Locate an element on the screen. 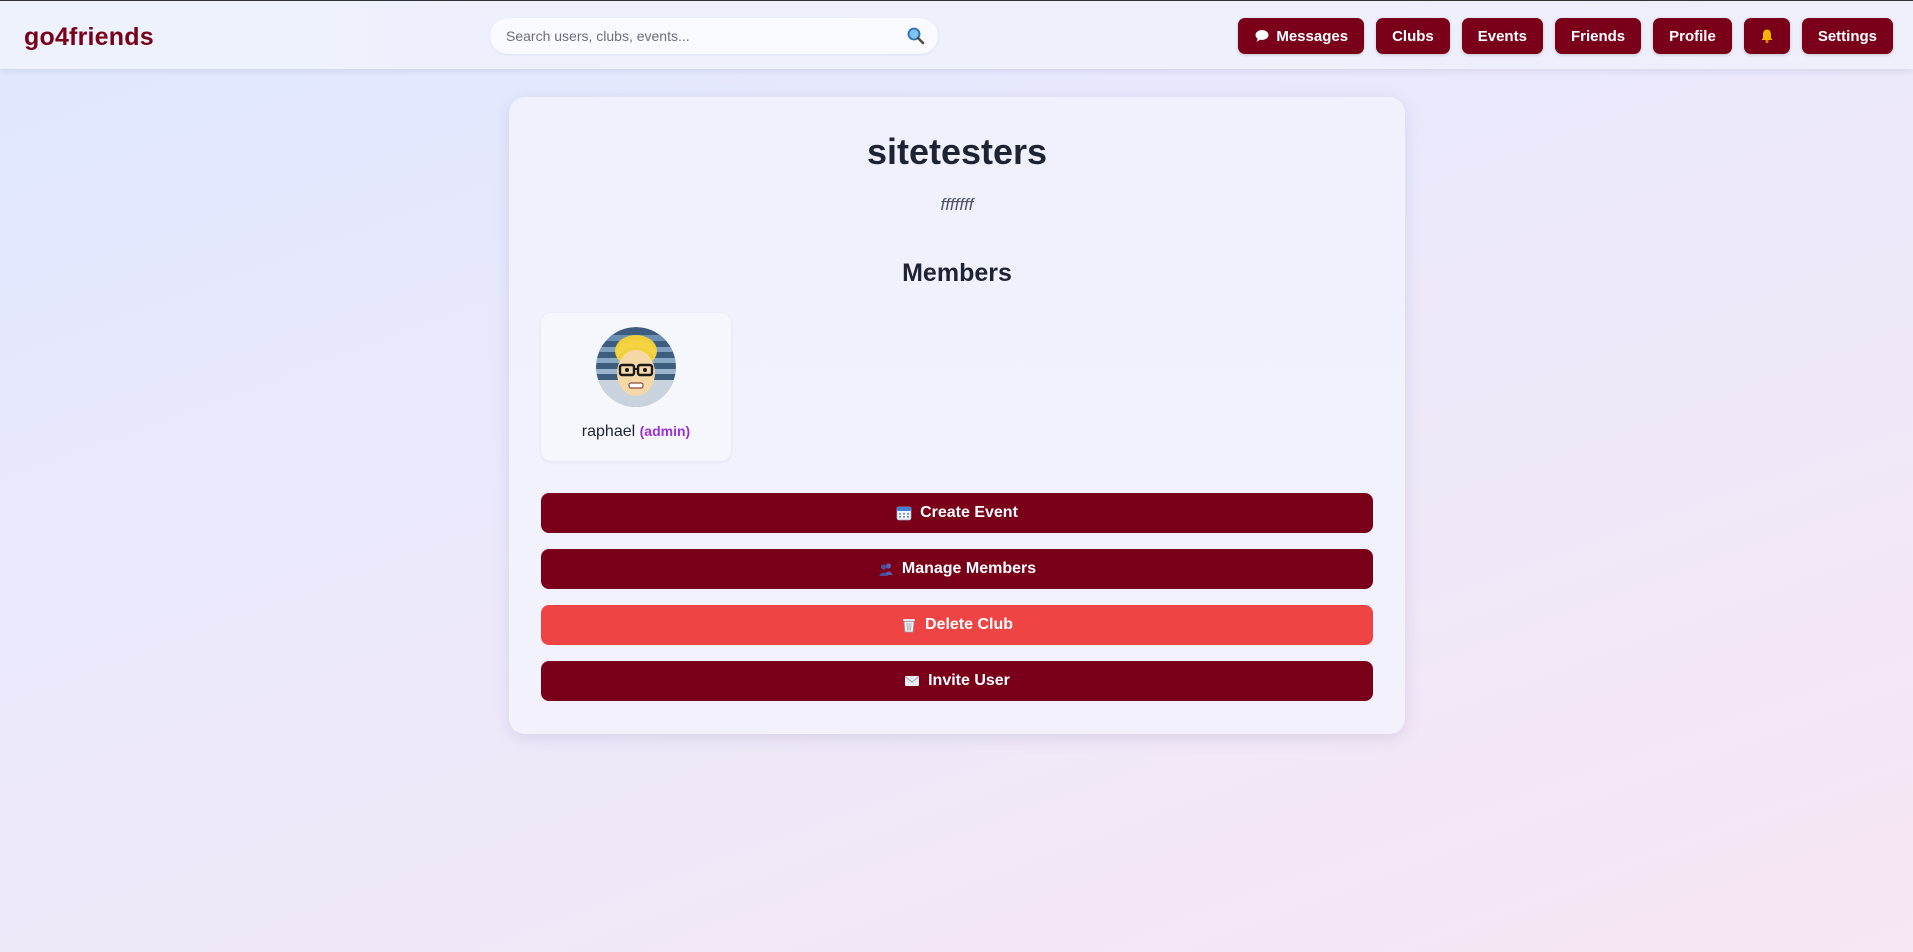  people-icon is located at coordinates (886, 569).